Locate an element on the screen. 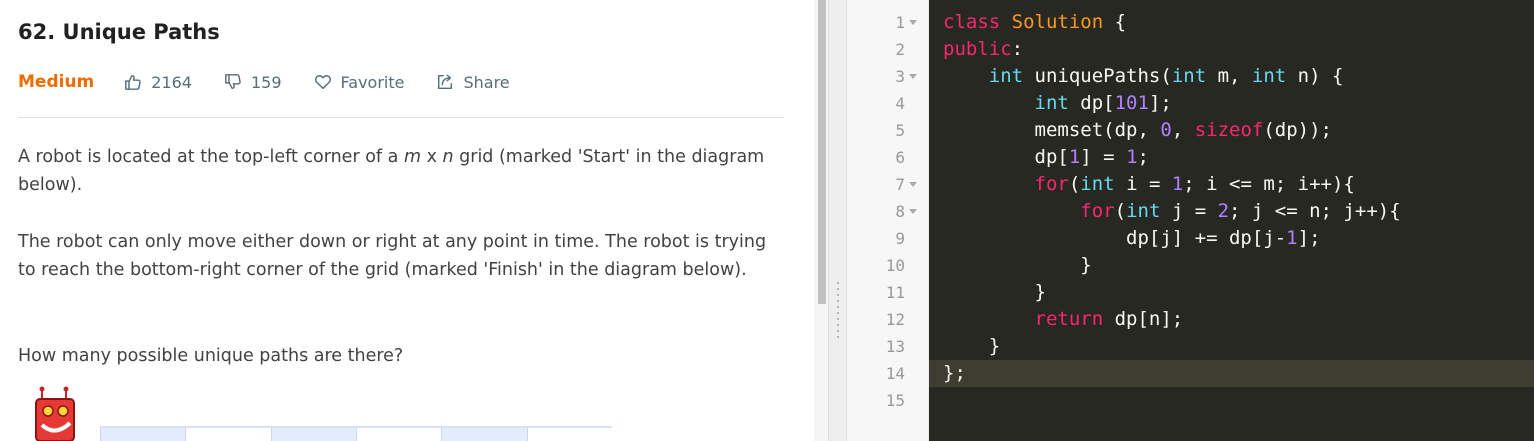  active-line-highlight is located at coordinates (1231, 373).